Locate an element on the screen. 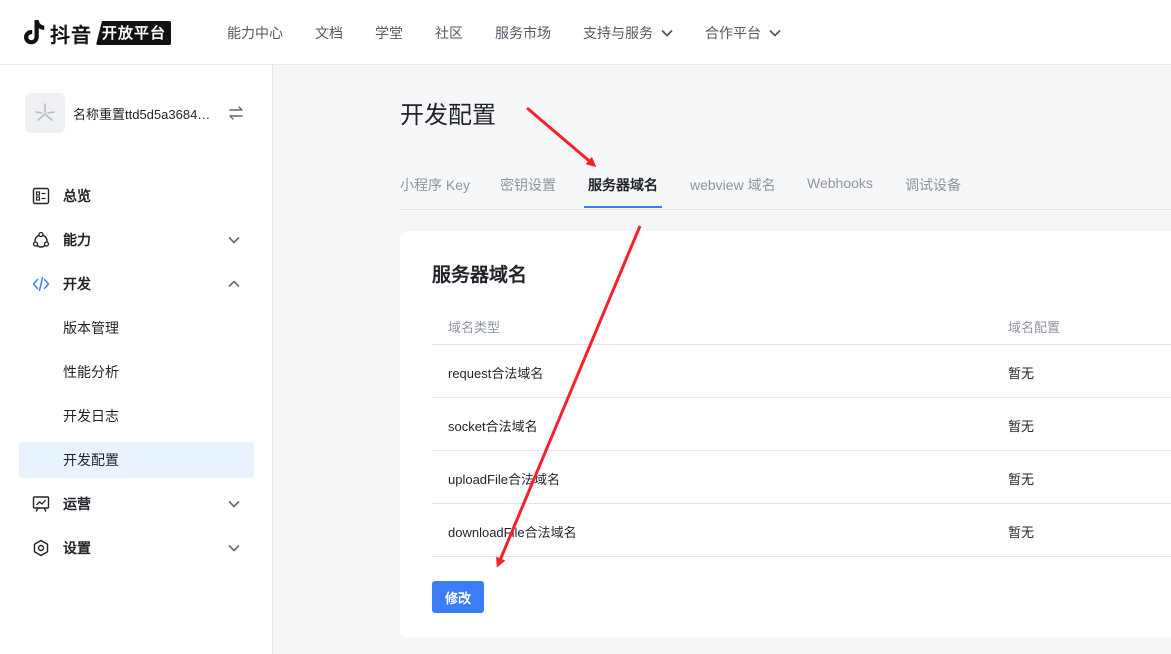 The width and height of the screenshot is (1171, 654). column-header-domain-config: 域名配置 is located at coordinates (1034, 327).